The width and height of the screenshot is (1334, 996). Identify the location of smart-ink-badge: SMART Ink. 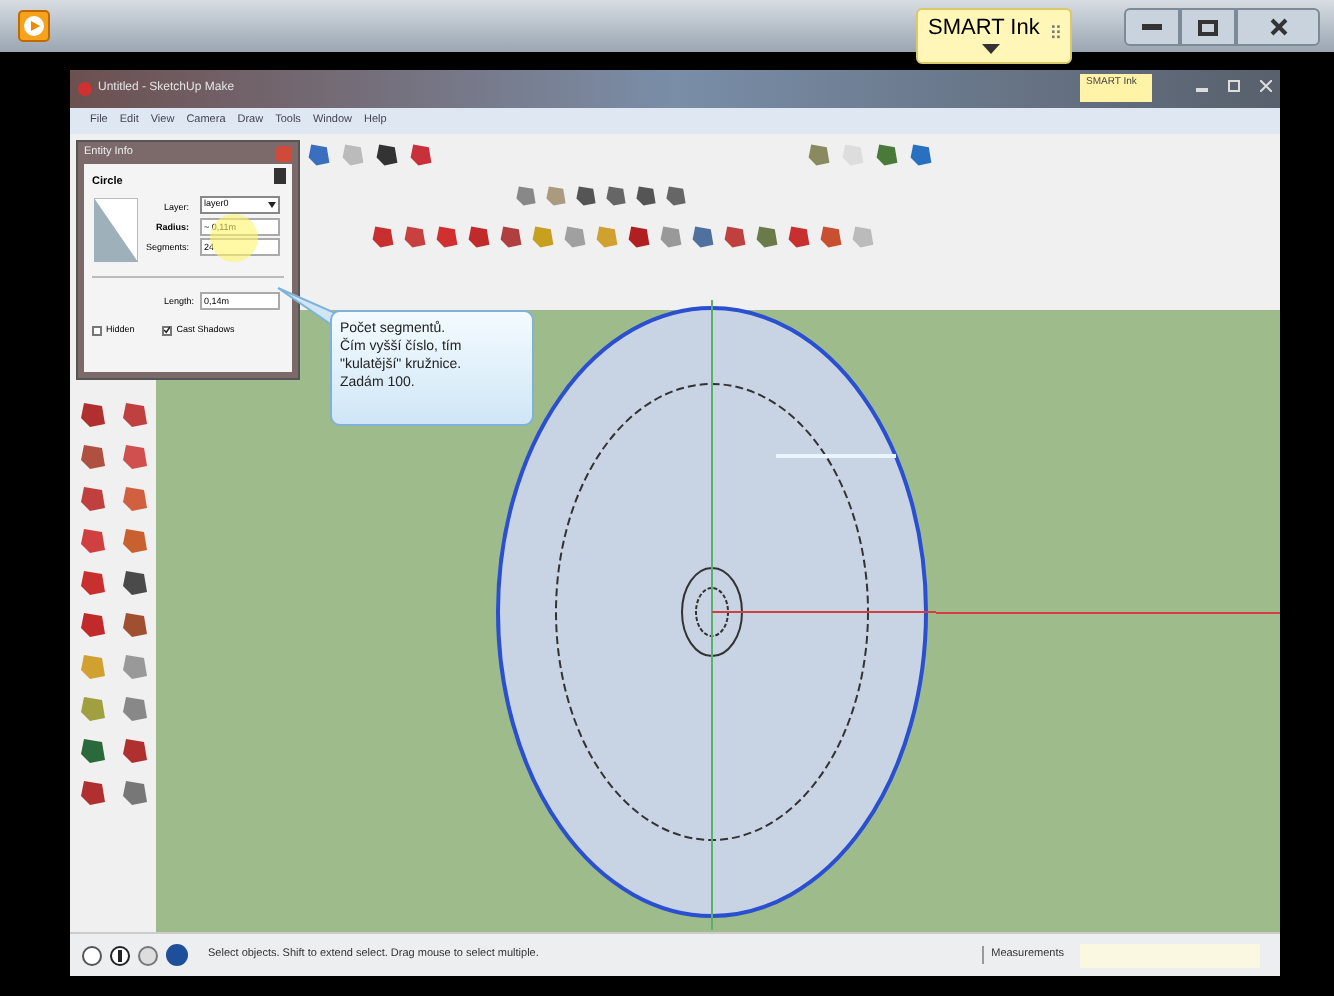
(994, 36).